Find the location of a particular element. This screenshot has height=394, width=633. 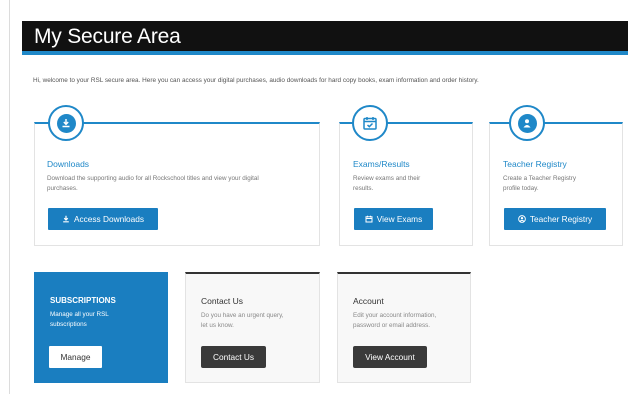

user-circle-icon is located at coordinates (522, 219).